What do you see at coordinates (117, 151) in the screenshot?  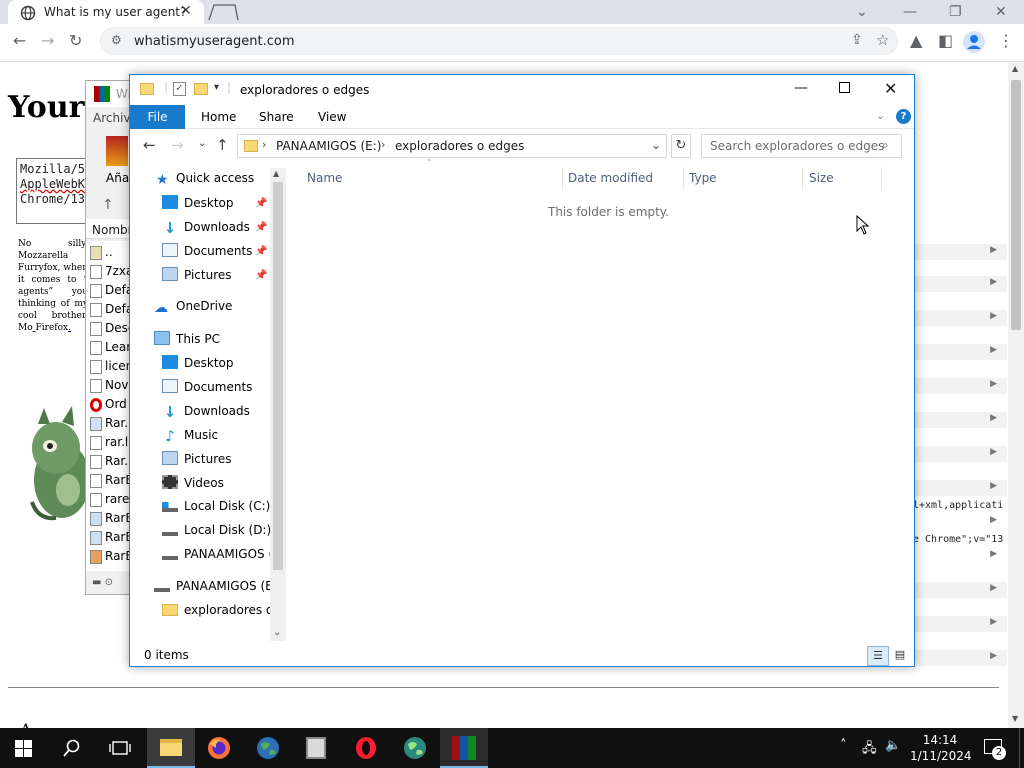 I see `add-archive-icon` at bounding box center [117, 151].